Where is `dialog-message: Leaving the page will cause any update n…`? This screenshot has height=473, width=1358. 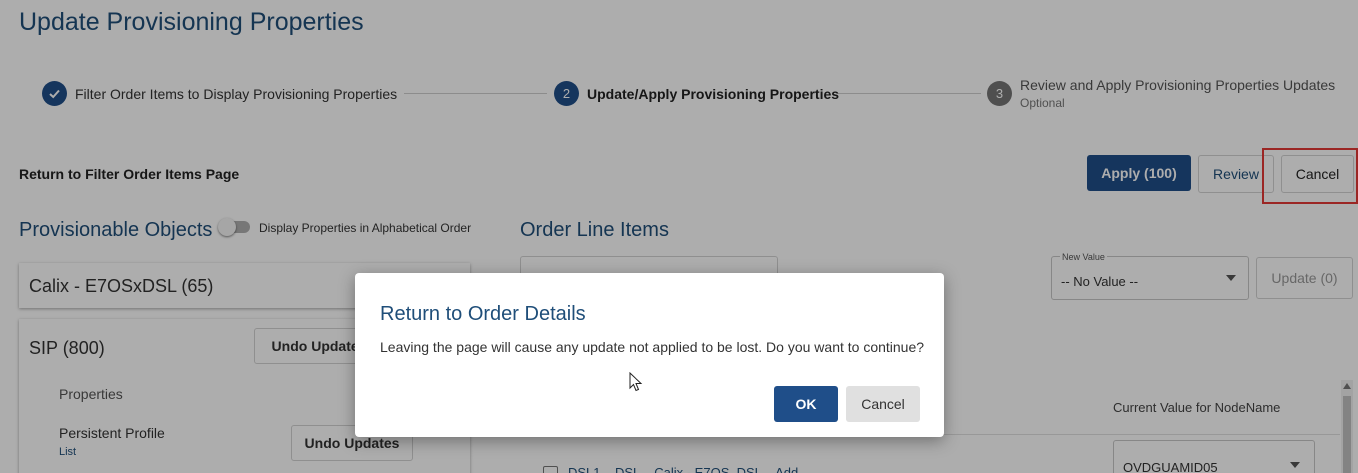
dialog-message: Leaving the page will cause any update n… is located at coordinates (652, 347).